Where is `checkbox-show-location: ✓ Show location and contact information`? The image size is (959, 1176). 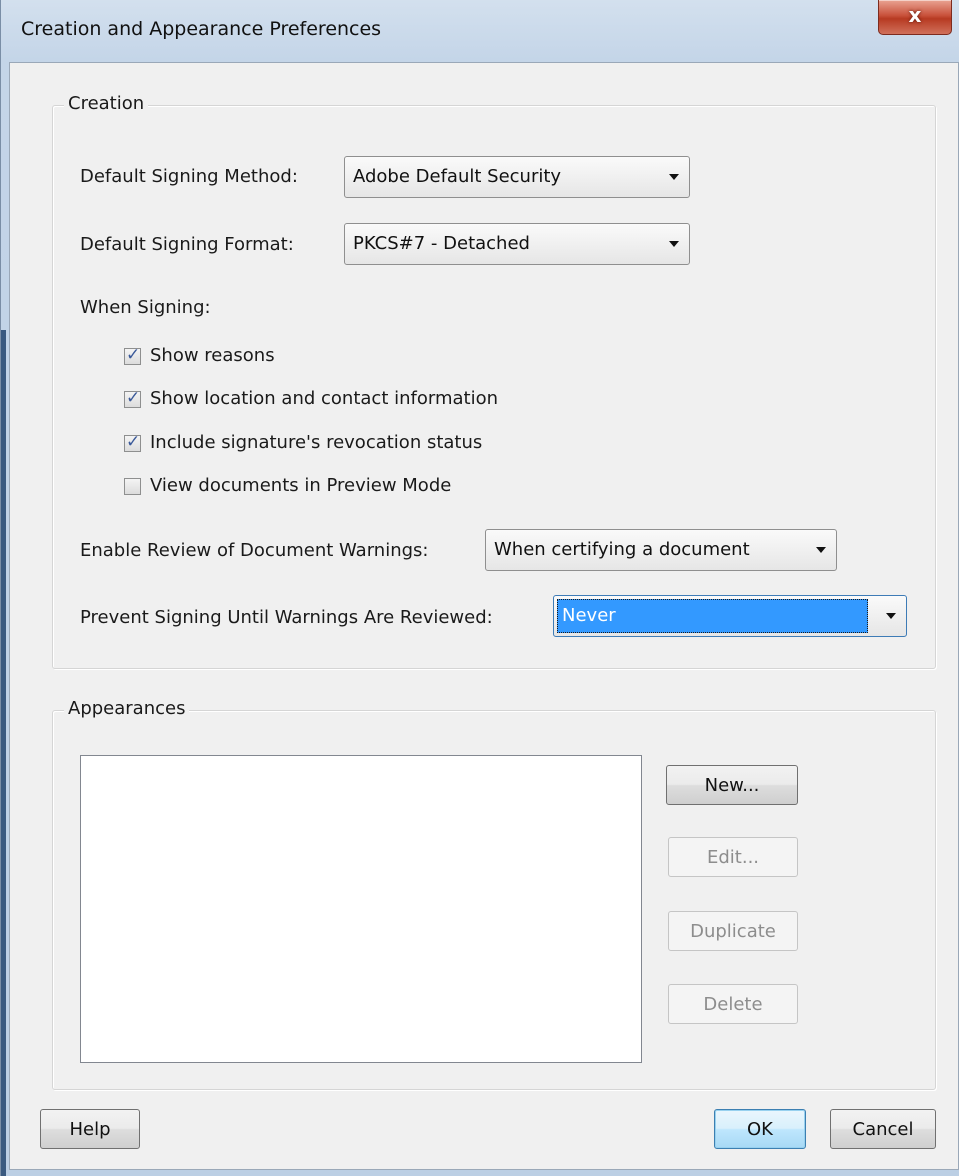 checkbox-show-location: ✓ Show location and contact information is located at coordinates (354, 401).